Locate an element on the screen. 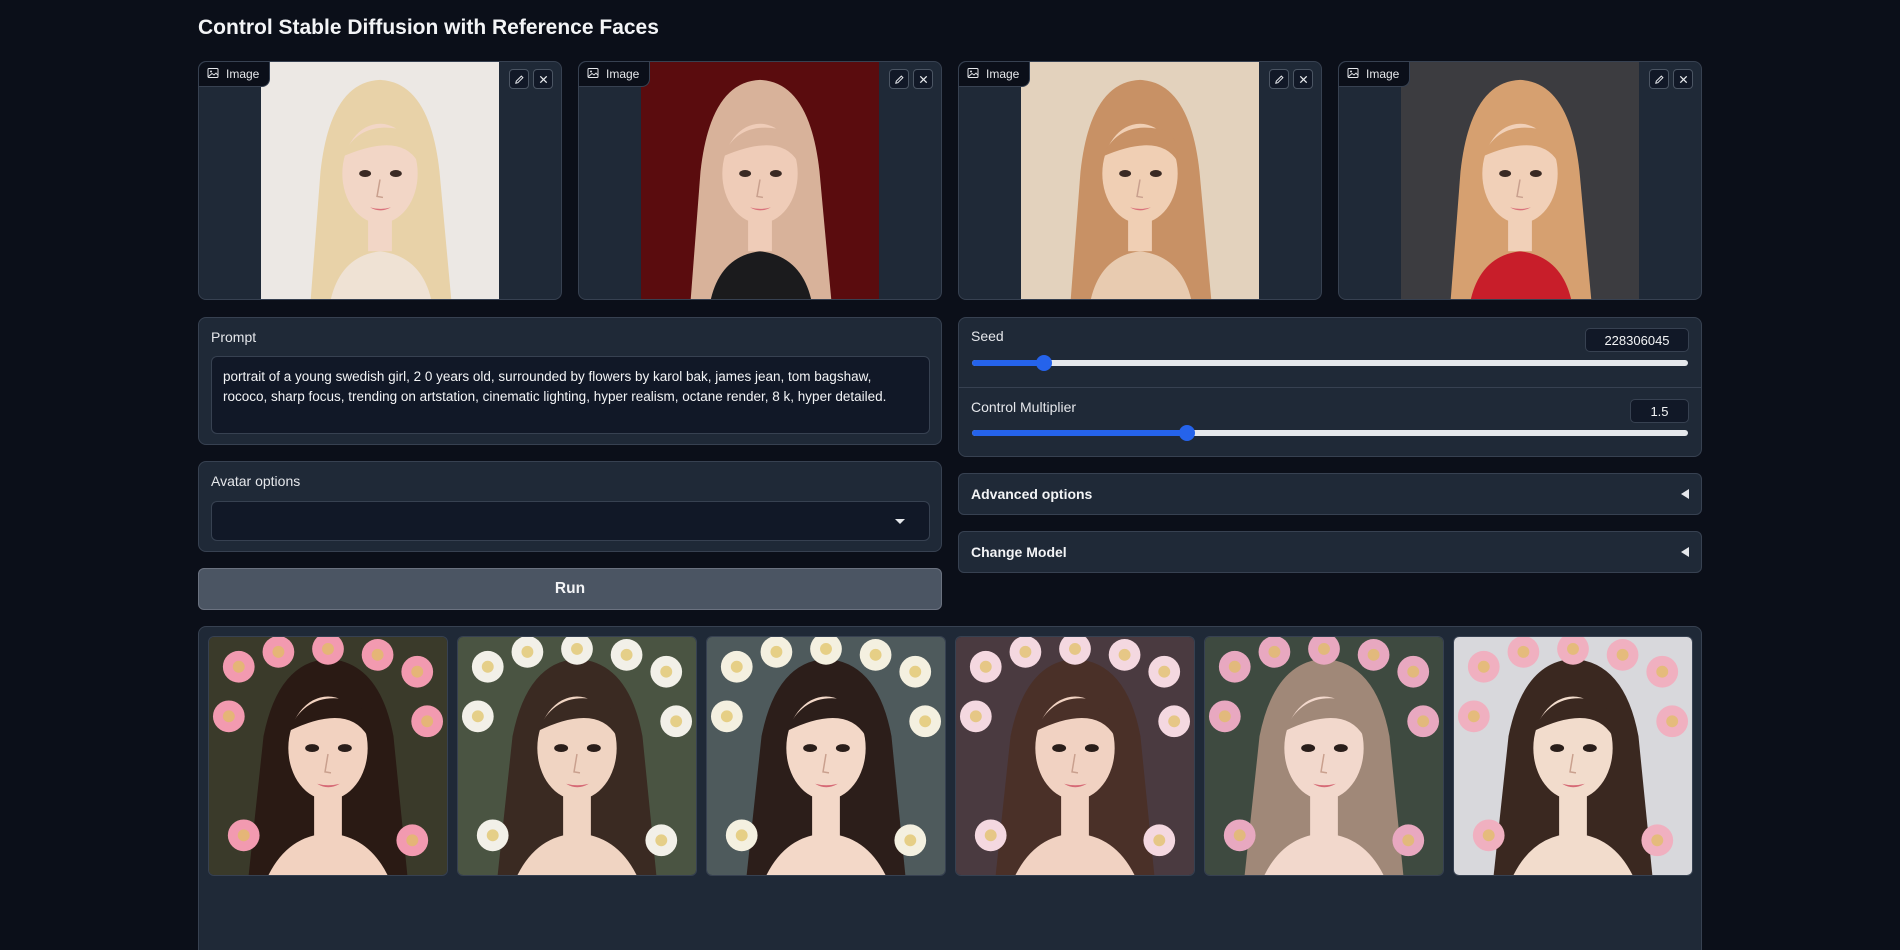 This screenshot has height=950, width=1900. run-button: Run is located at coordinates (570, 589).